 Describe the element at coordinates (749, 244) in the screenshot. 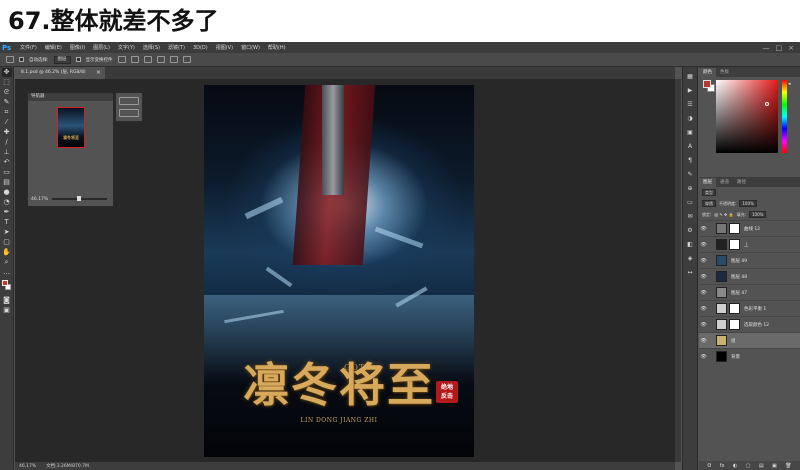

I see `layer-row: 👁 丄` at that location.